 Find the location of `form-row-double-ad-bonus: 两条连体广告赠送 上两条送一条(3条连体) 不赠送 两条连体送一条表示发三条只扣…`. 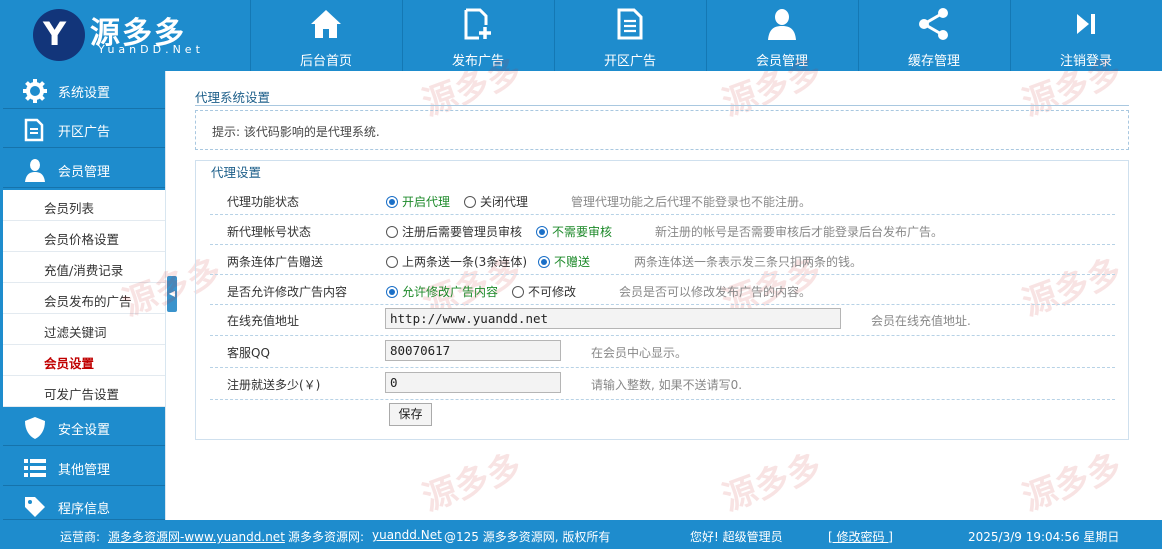

form-row-double-ad-bonus: 两条连体广告赠送 上两条送一条(3条连体) 不赠送 两条连体送一条表示发三条只扣… is located at coordinates (662, 260).